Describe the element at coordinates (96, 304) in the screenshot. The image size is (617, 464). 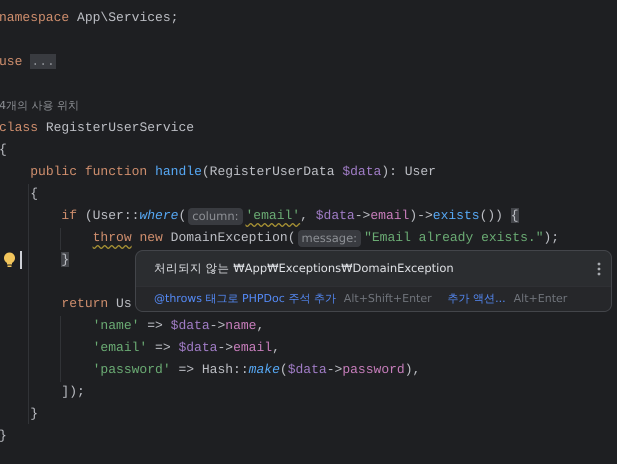
I see `code-text: return Us` at that location.